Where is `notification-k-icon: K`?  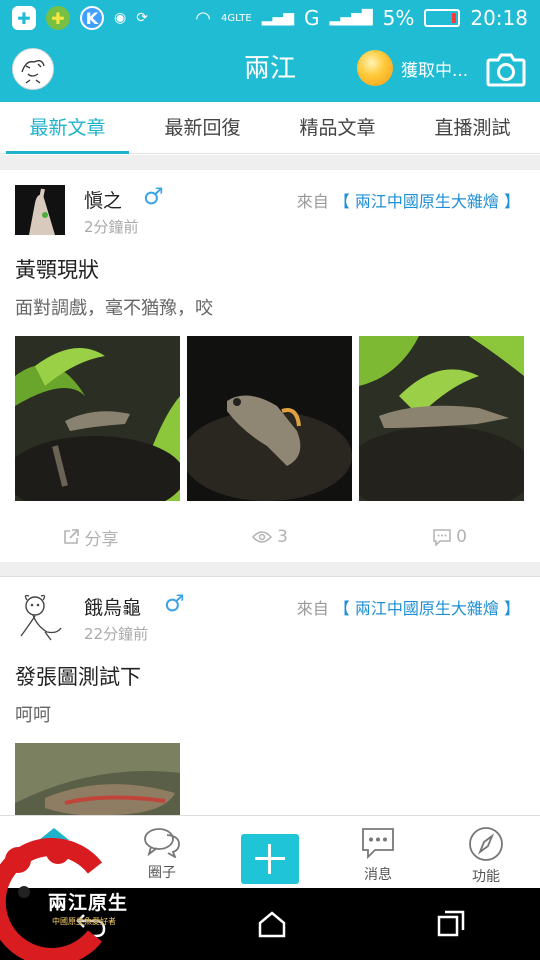
notification-k-icon: K is located at coordinates (92, 18).